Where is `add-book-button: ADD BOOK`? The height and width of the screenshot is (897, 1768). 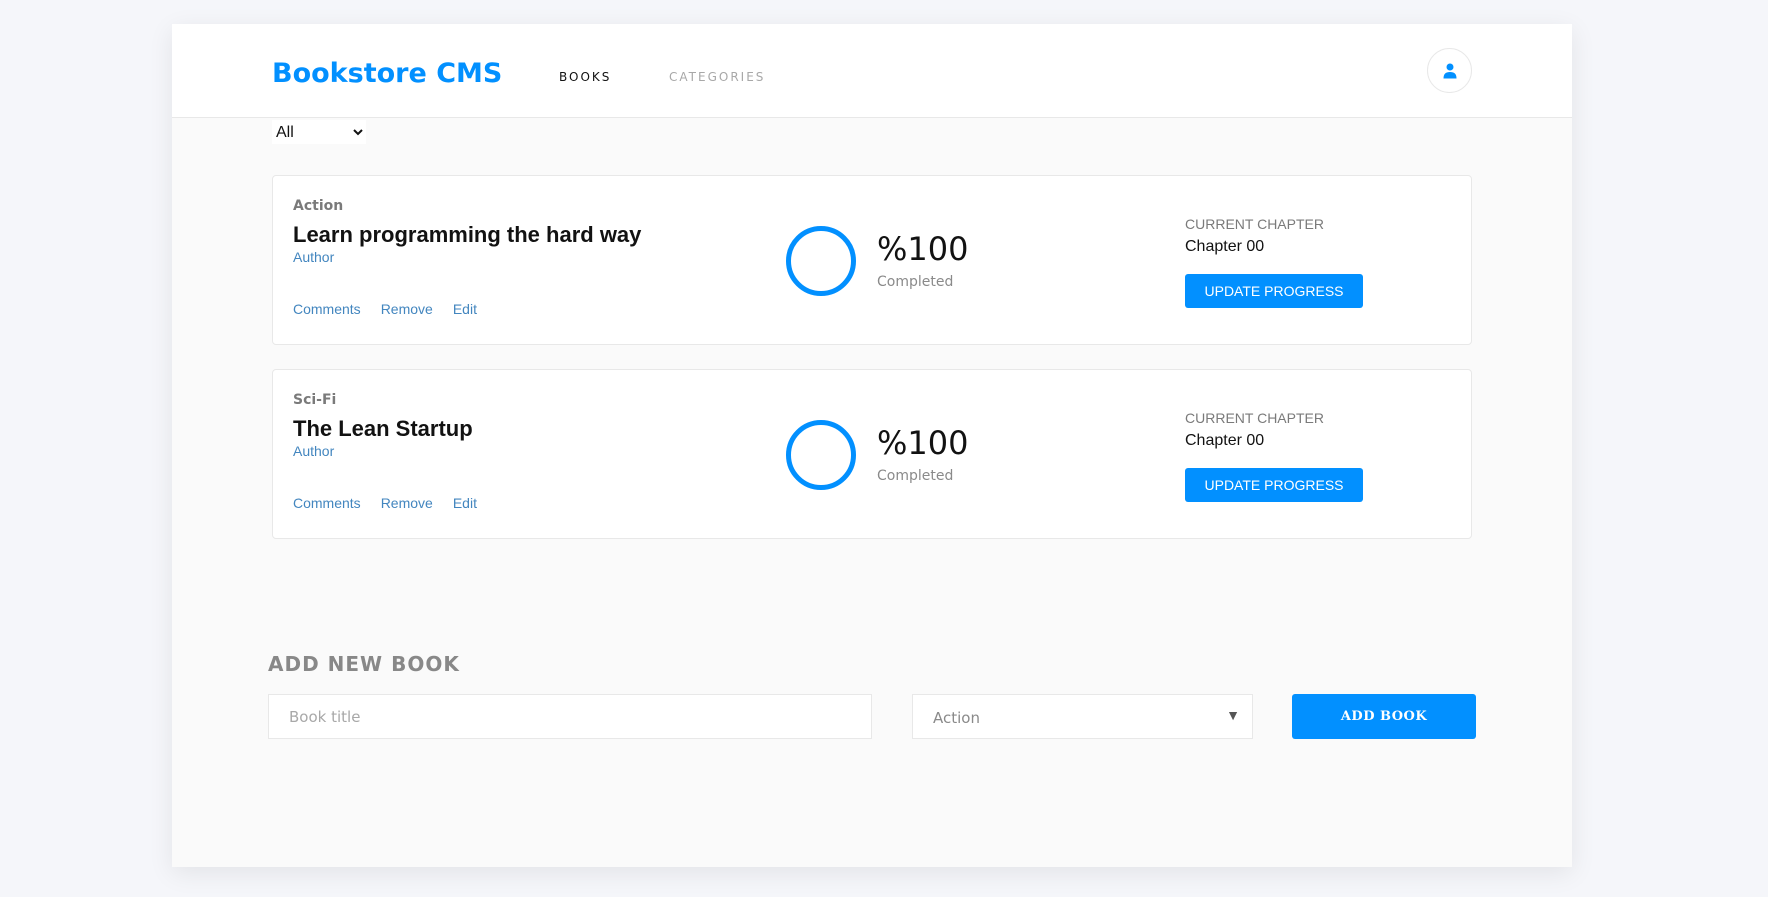 add-book-button: ADD BOOK is located at coordinates (1384, 716).